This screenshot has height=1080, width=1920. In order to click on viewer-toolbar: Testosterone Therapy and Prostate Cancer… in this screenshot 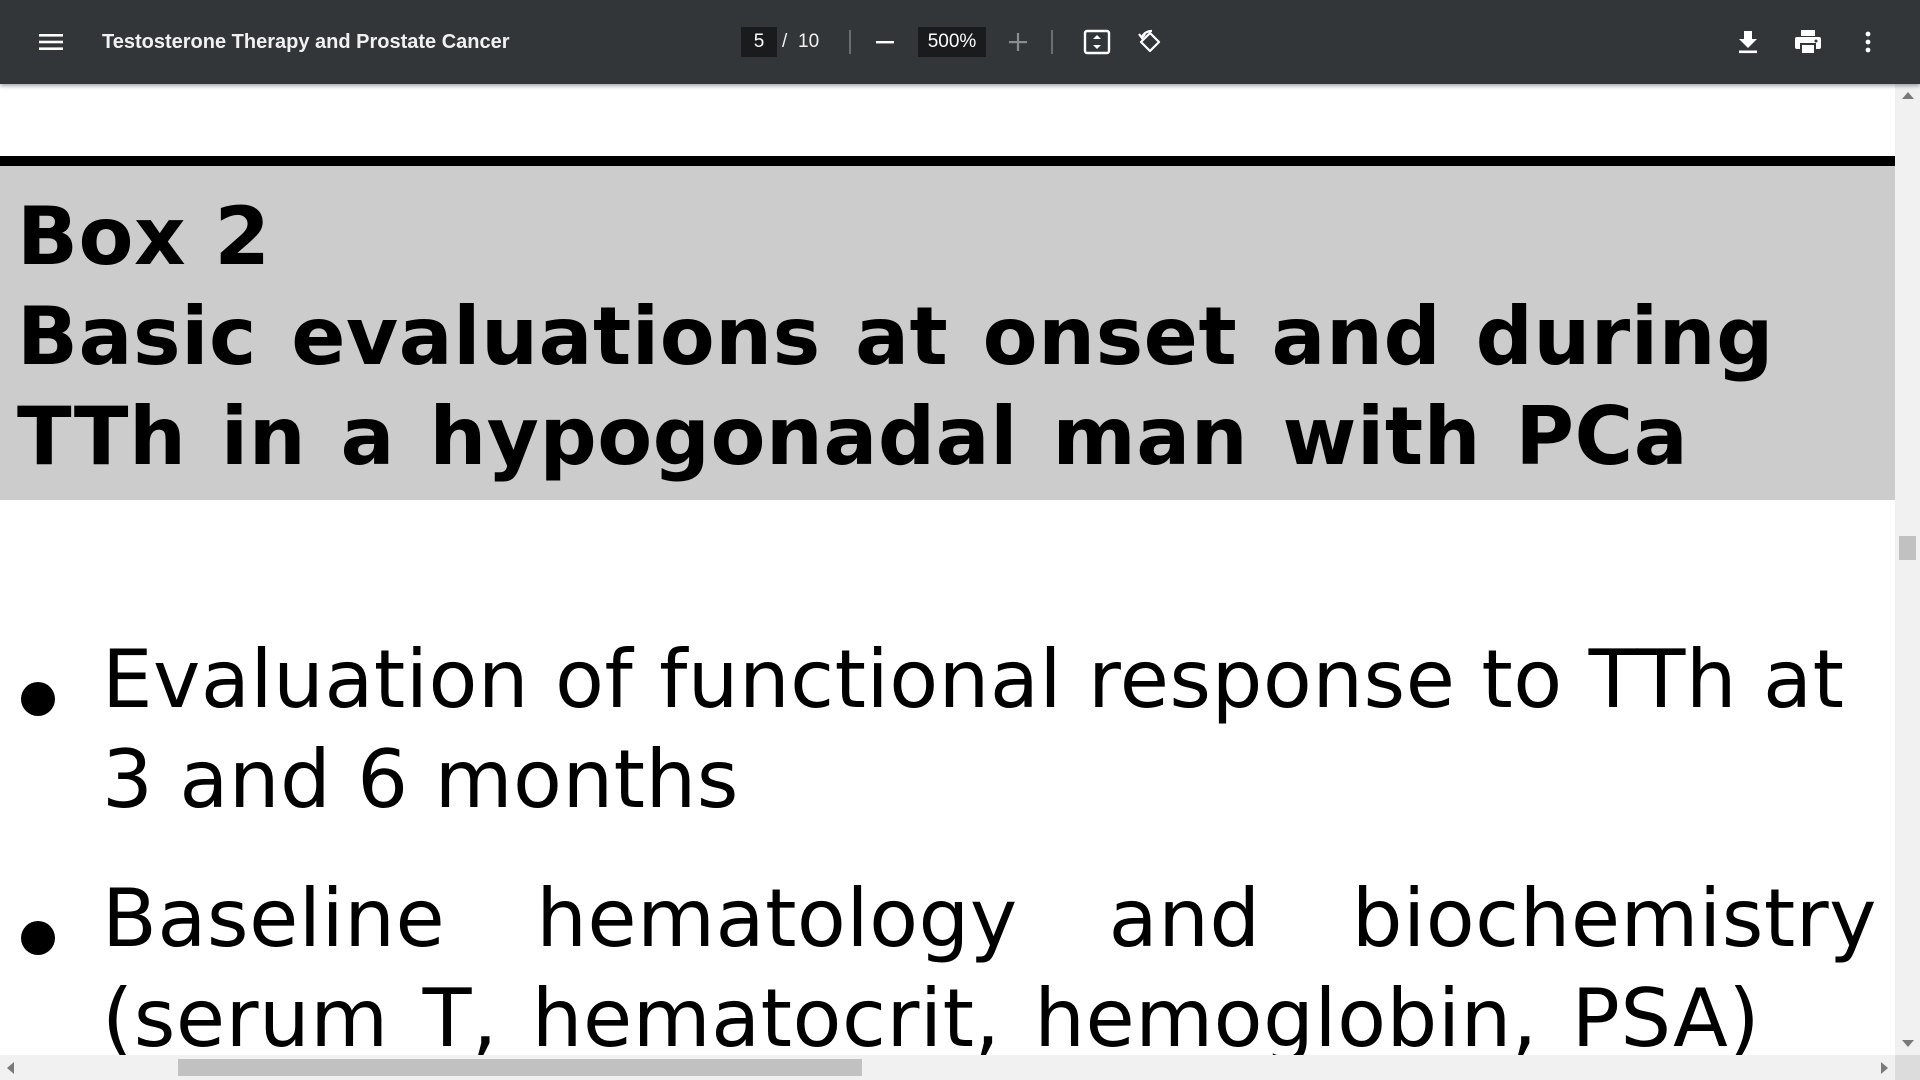, I will do `click(960, 42)`.